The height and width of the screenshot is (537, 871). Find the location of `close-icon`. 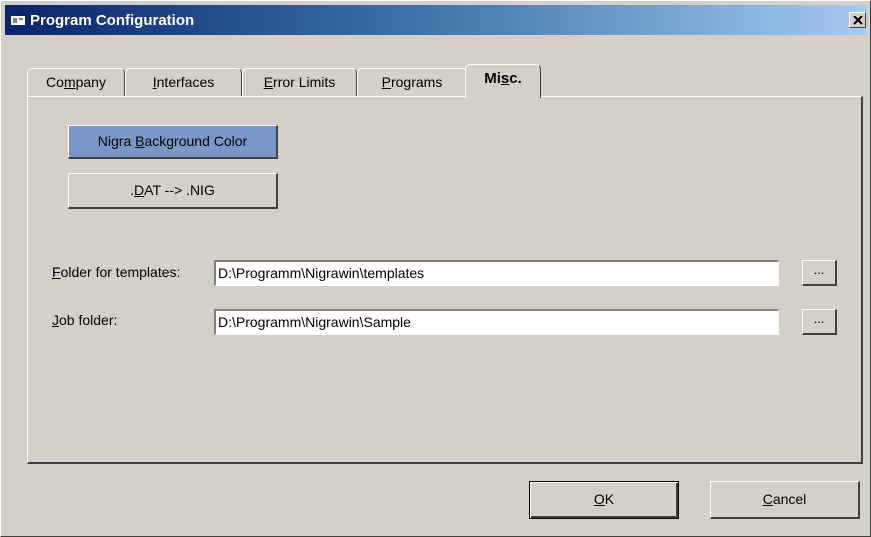

close-icon is located at coordinates (858, 20).